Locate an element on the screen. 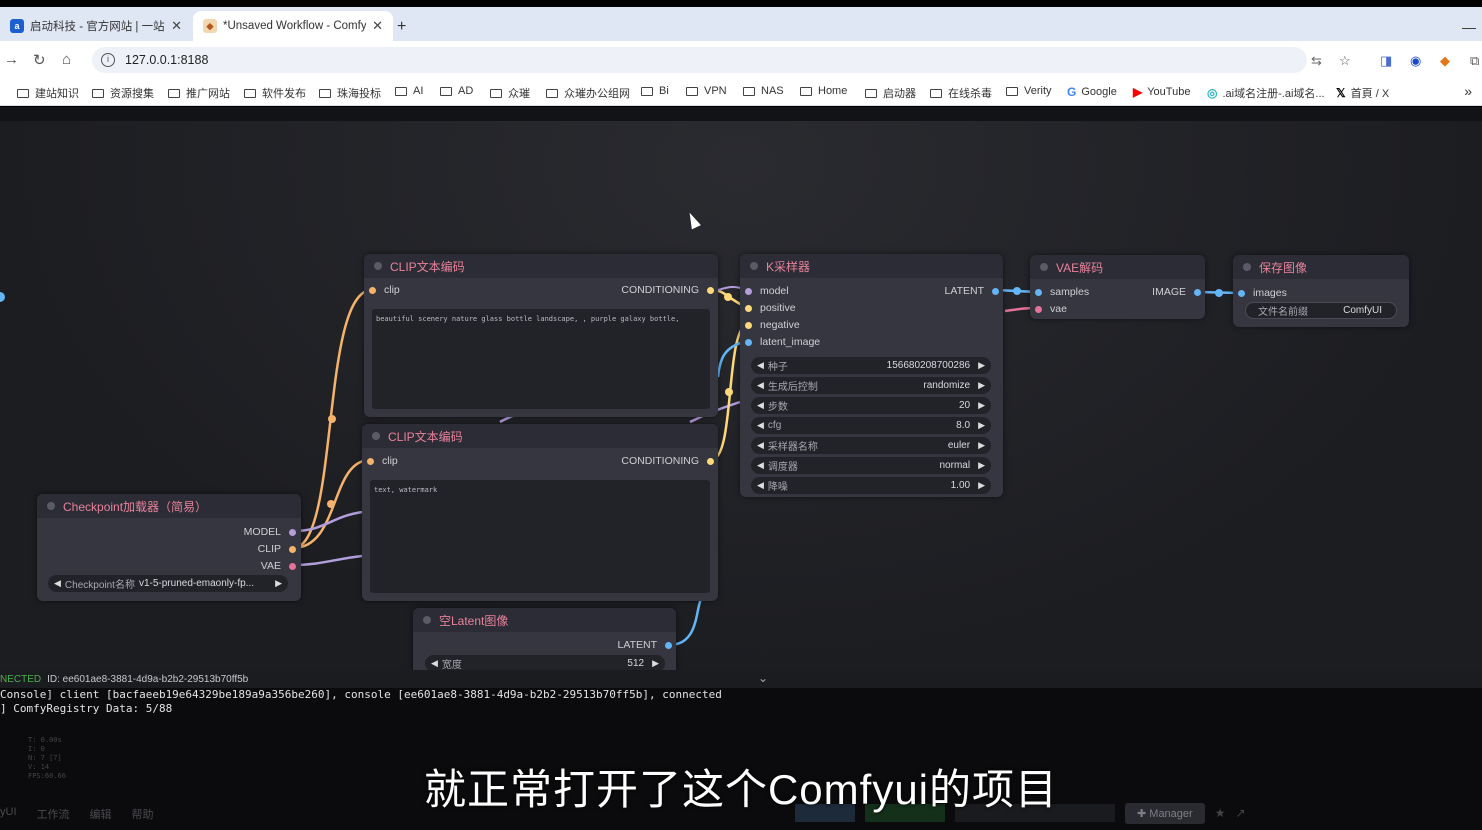  new-tab-icon: + is located at coordinates (401, 27).